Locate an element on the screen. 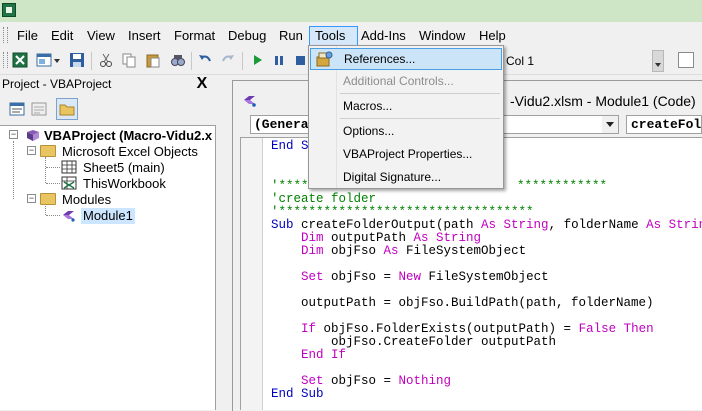  insert-userform-icon is located at coordinates (44, 60).